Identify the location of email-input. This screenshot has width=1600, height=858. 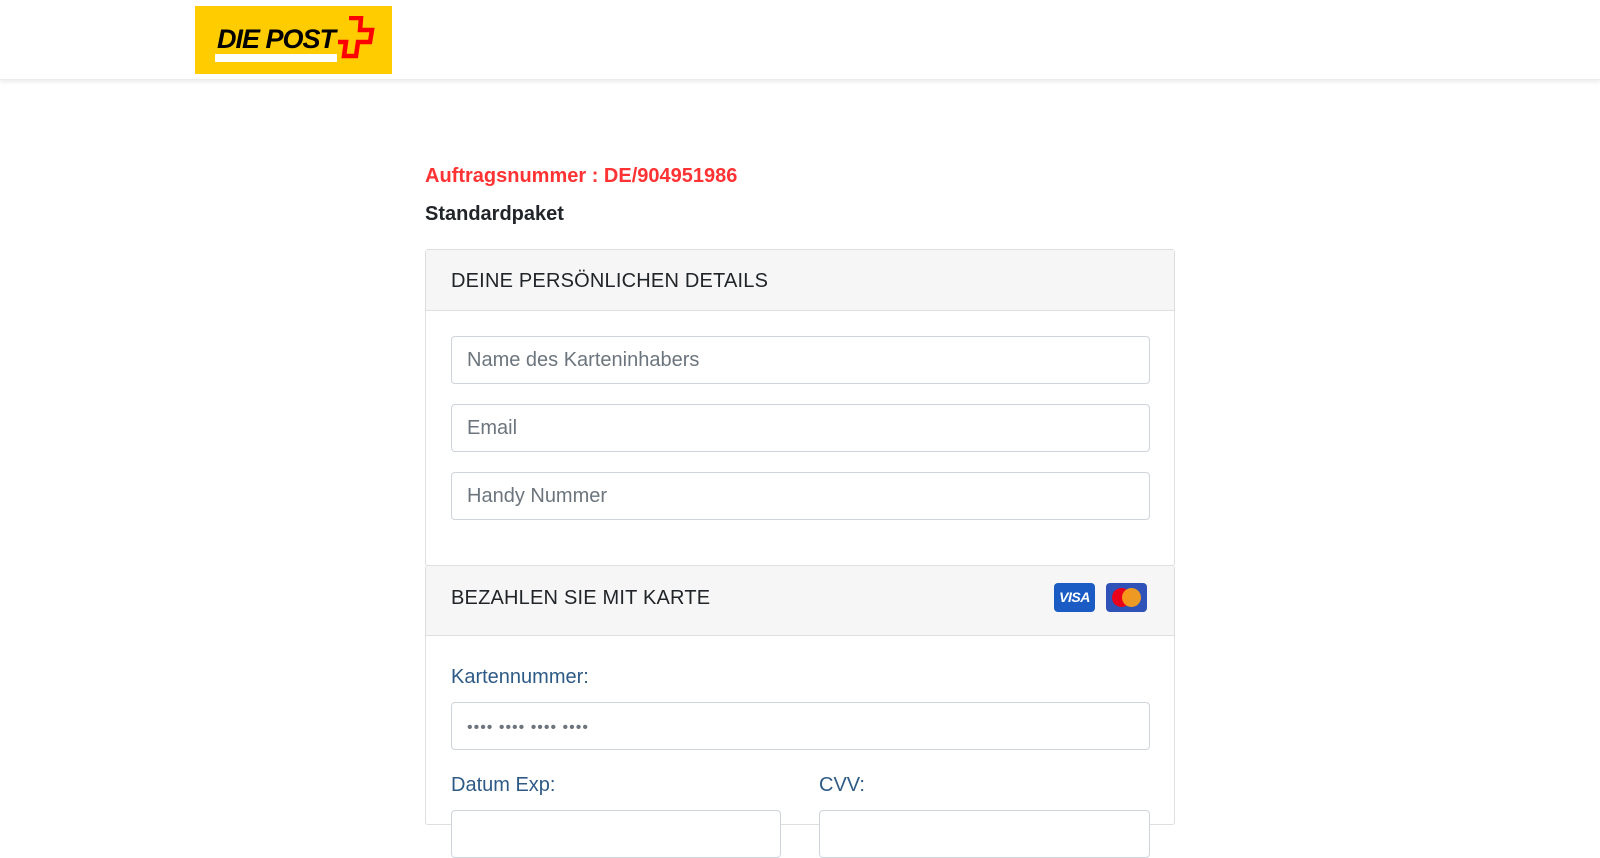
(800, 428).